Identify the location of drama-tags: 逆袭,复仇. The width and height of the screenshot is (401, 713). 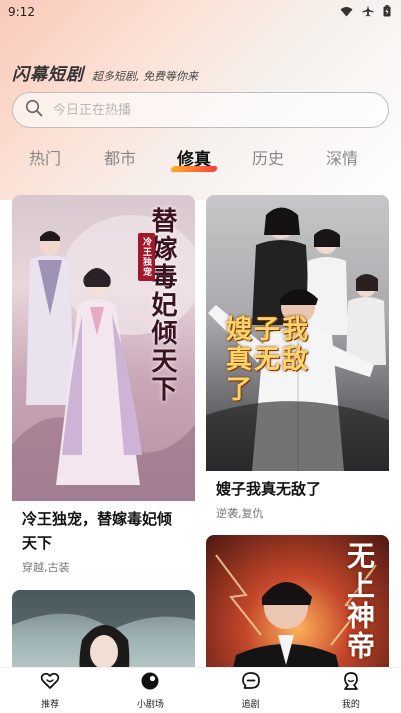
(240, 513).